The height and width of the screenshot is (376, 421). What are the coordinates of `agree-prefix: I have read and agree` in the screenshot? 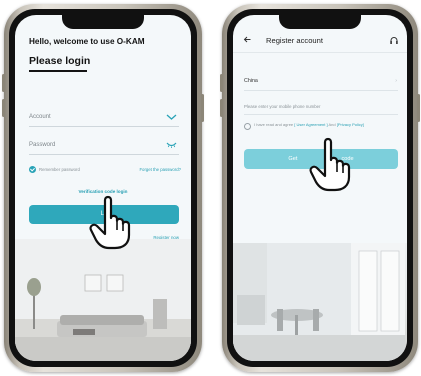 It's located at (274, 124).